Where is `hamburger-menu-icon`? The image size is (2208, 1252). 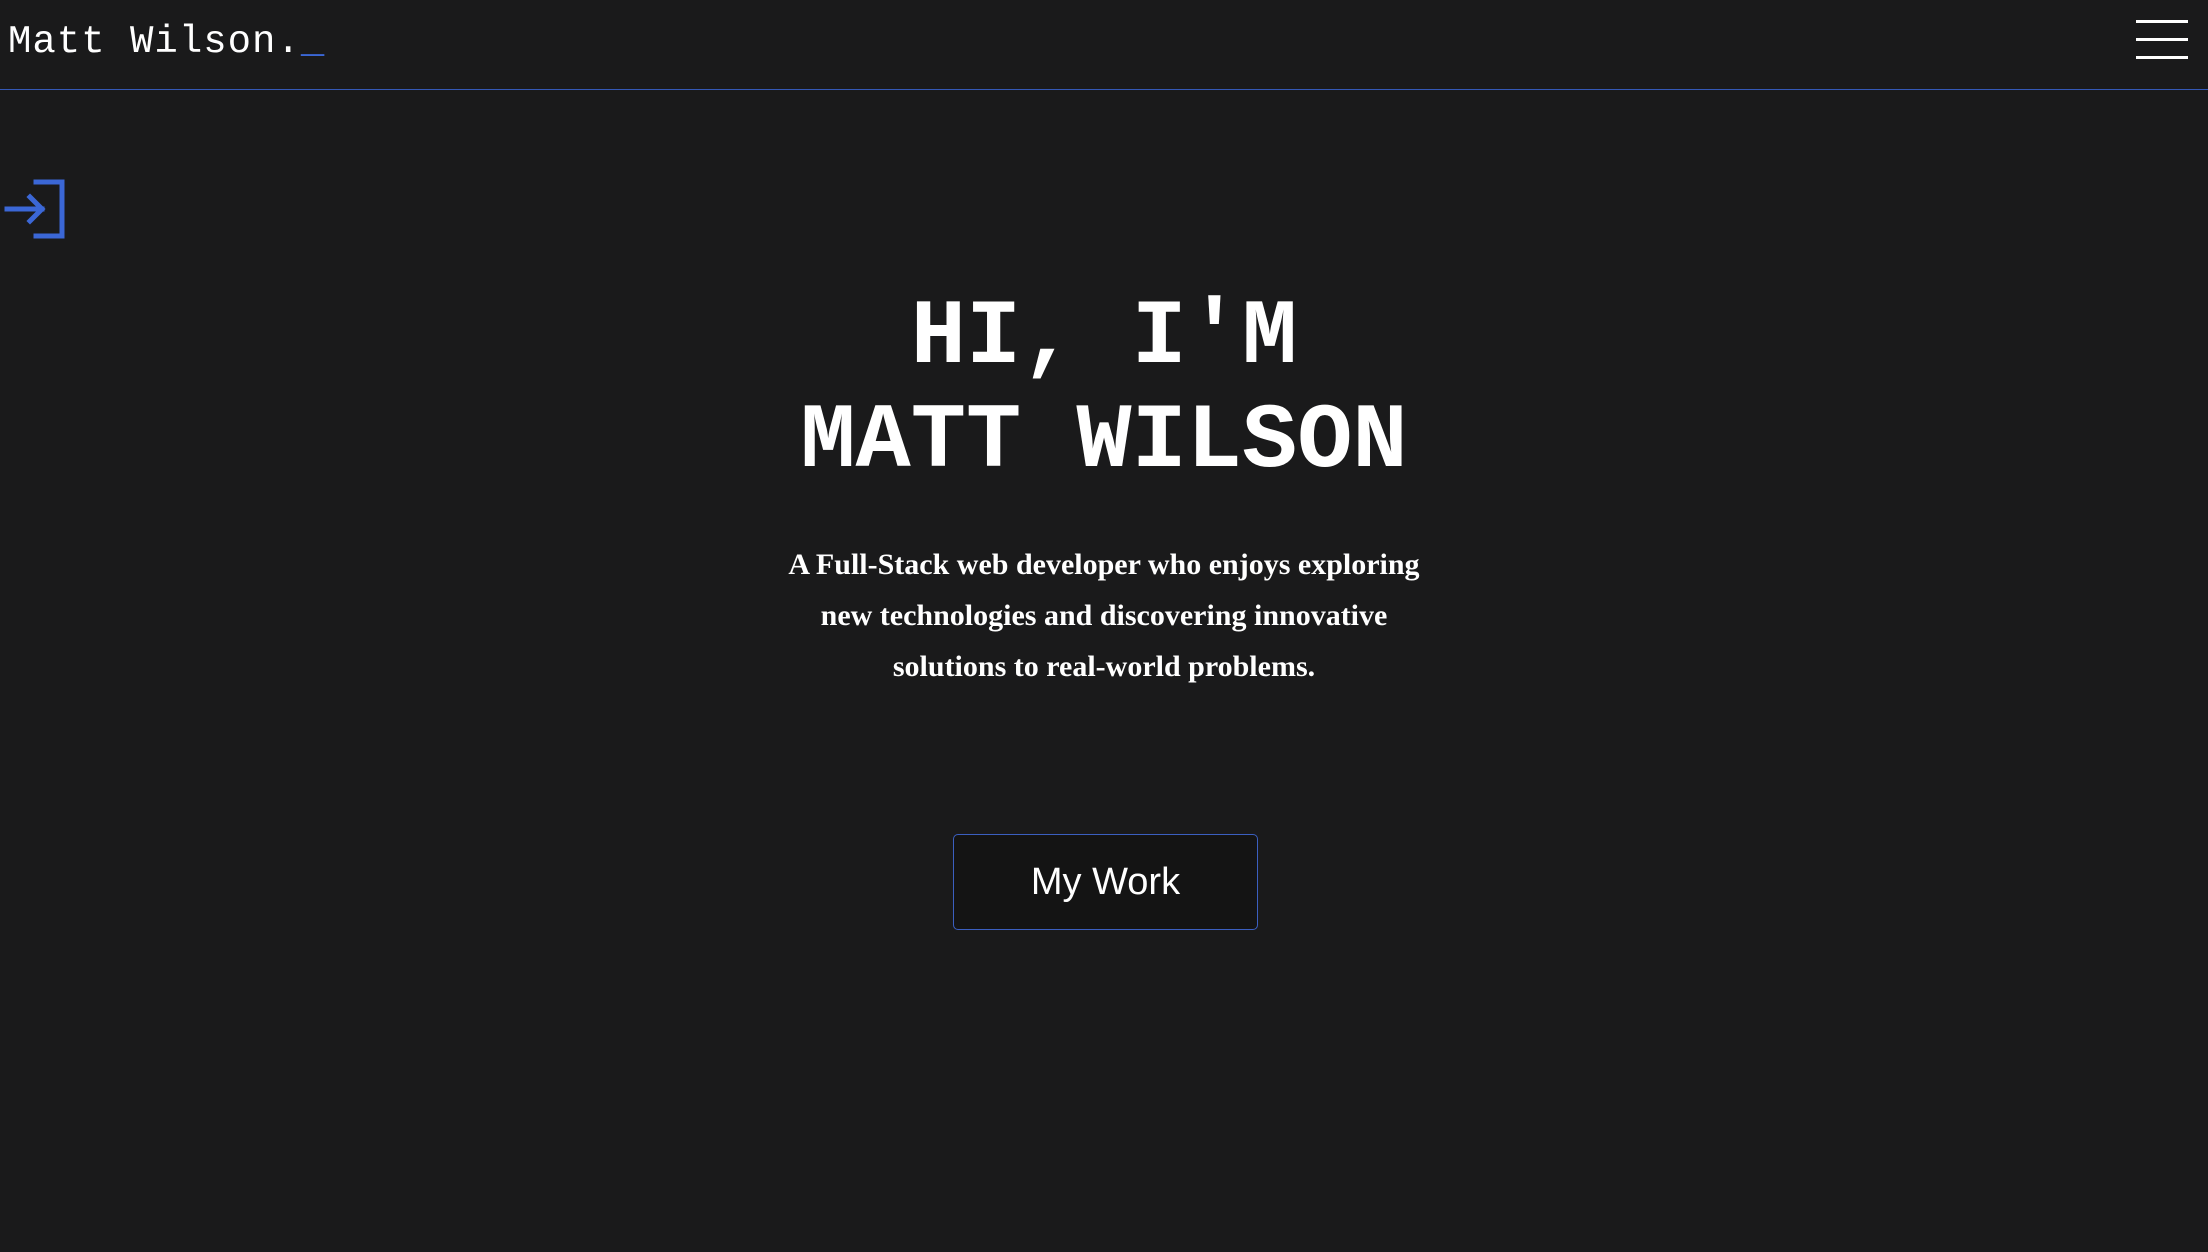
hamburger-menu-icon is located at coordinates (2163, 40).